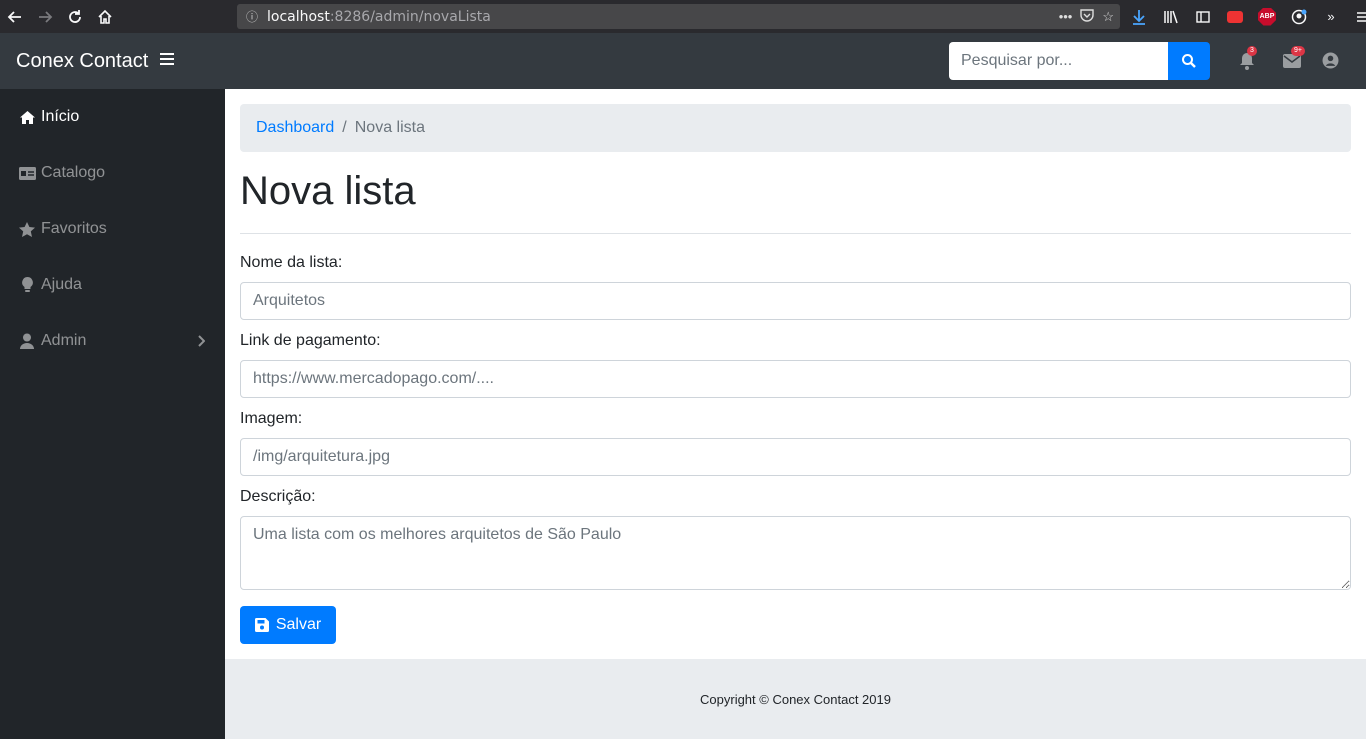  I want to click on divider, so click(795, 233).